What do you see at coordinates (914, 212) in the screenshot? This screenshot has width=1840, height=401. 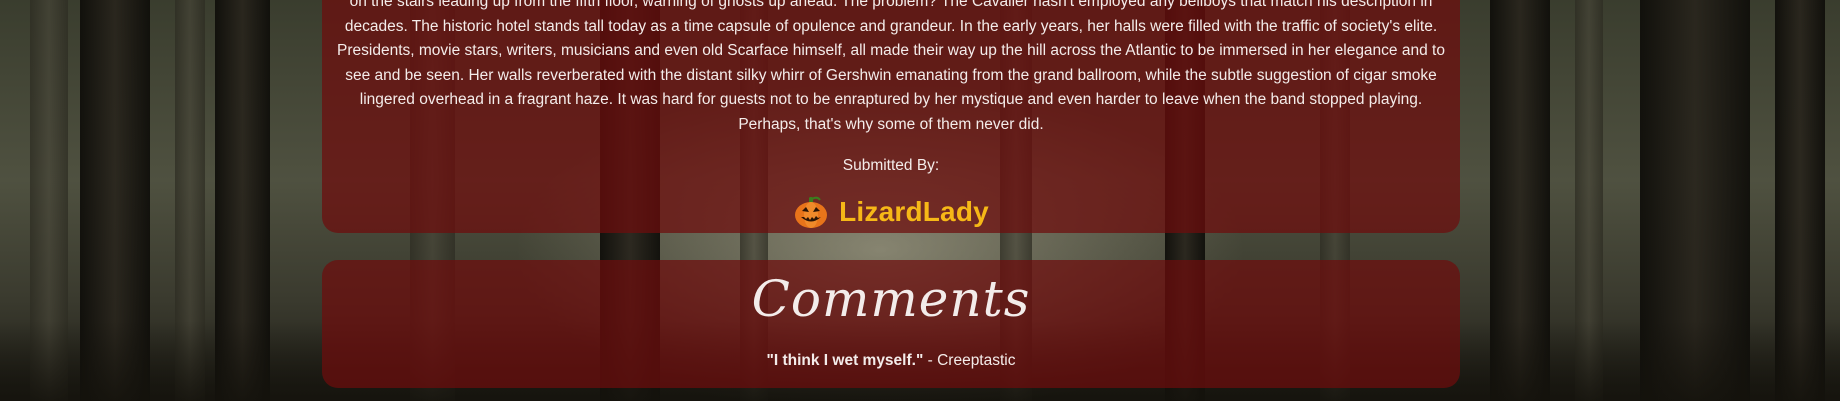 I see `author-name: LizardLady` at bounding box center [914, 212].